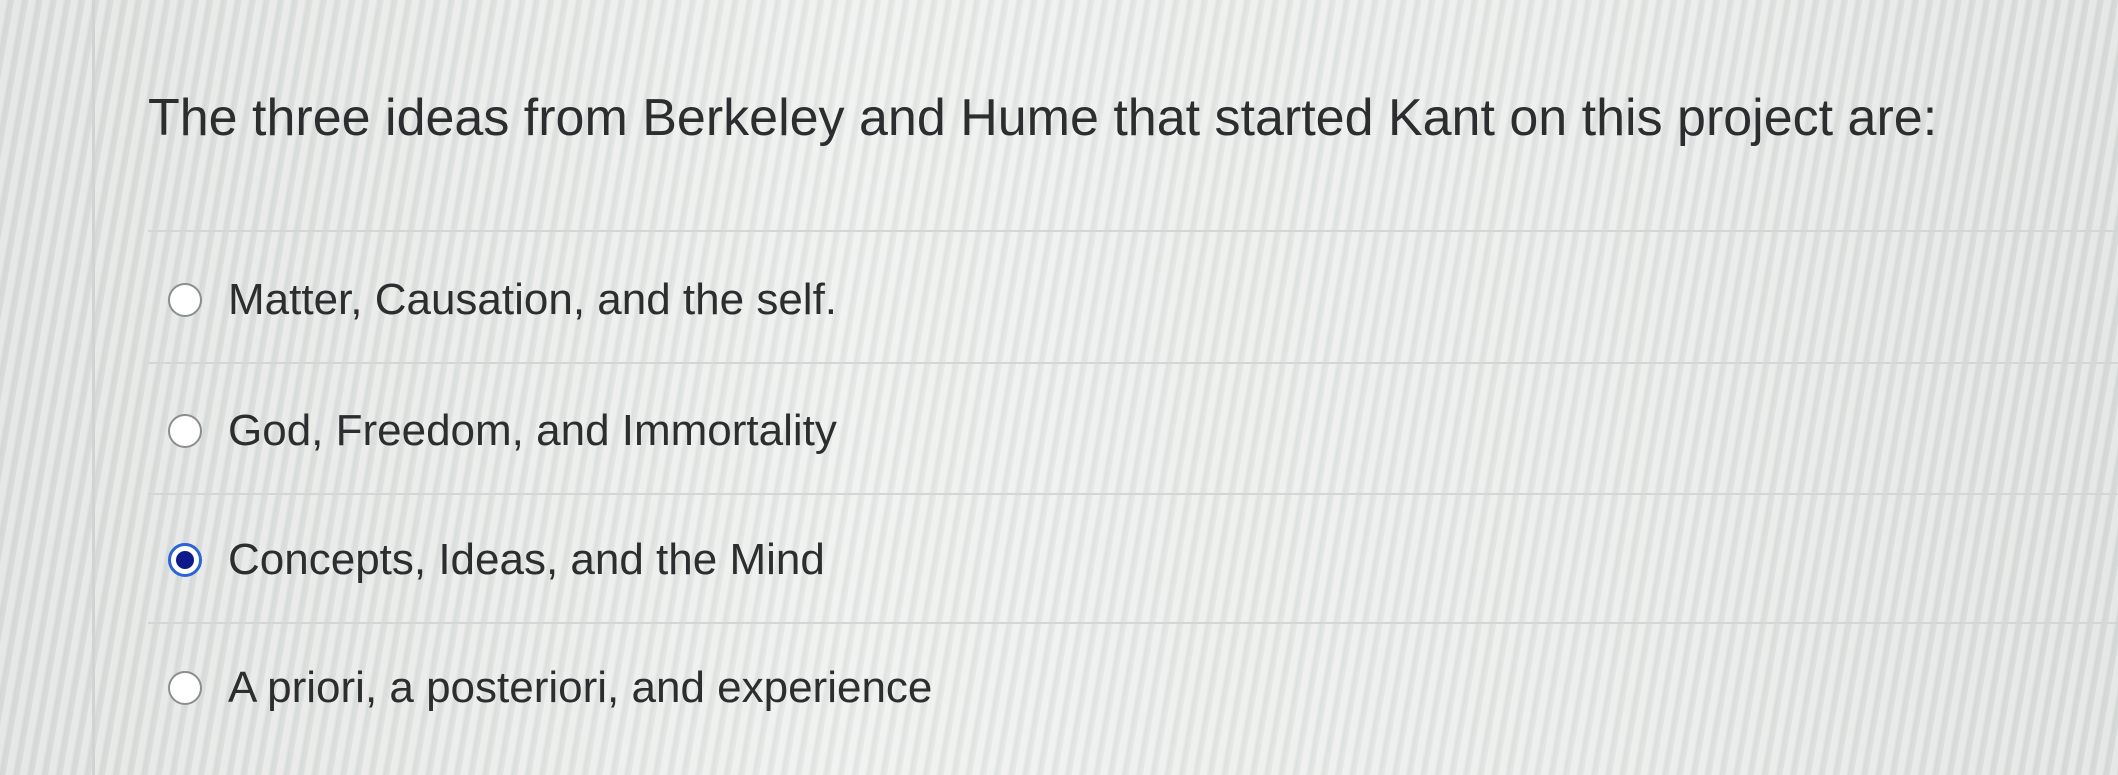 The image size is (2118, 775). What do you see at coordinates (93, 387) in the screenshot?
I see `page-left-border` at bounding box center [93, 387].